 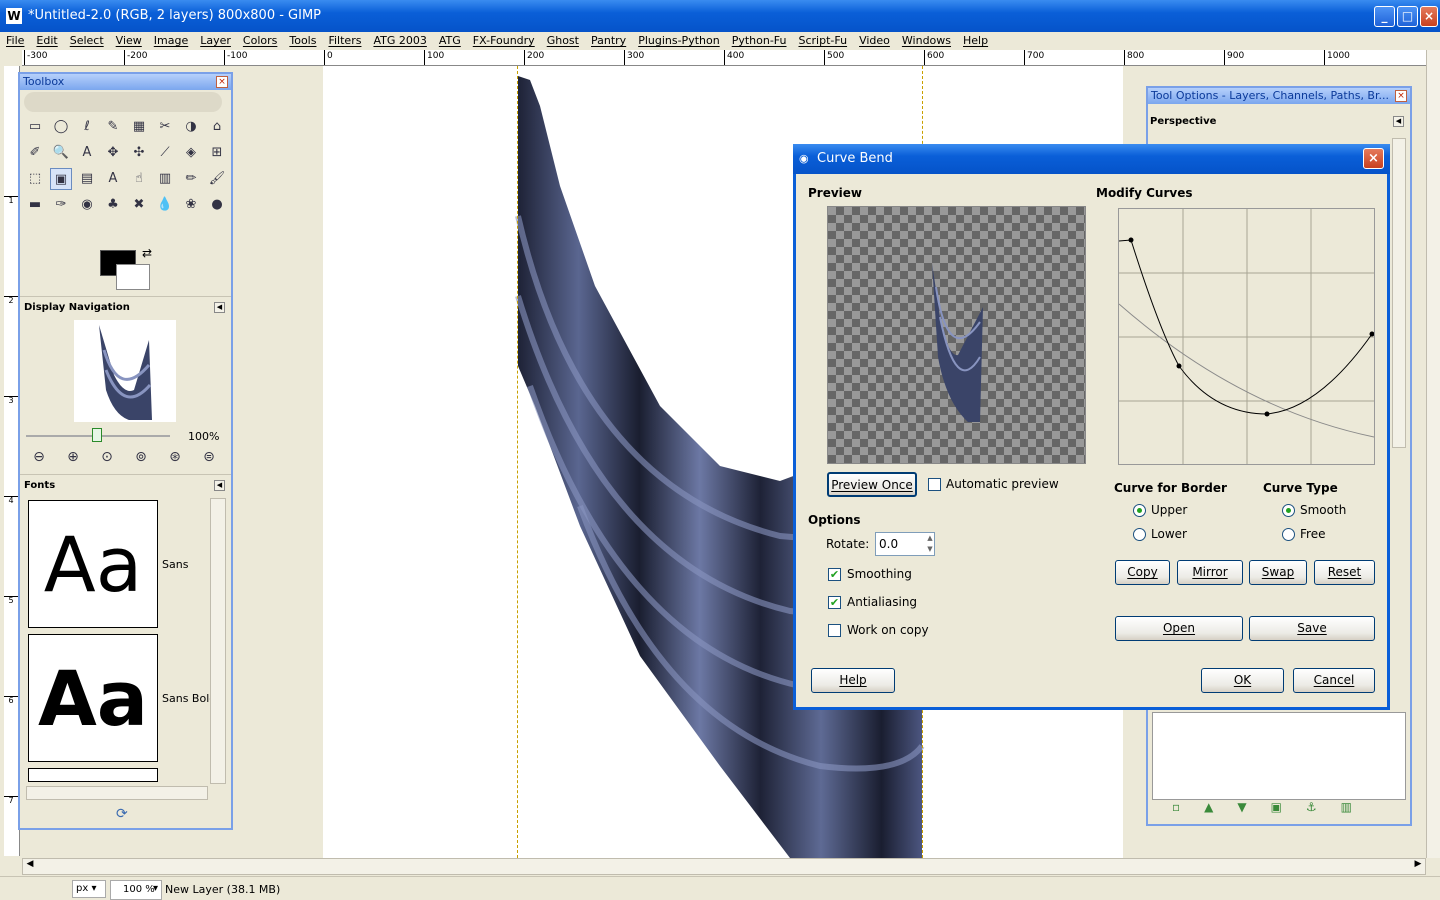 What do you see at coordinates (165, 153) in the screenshot?
I see `crop-icon: ⟋` at bounding box center [165, 153].